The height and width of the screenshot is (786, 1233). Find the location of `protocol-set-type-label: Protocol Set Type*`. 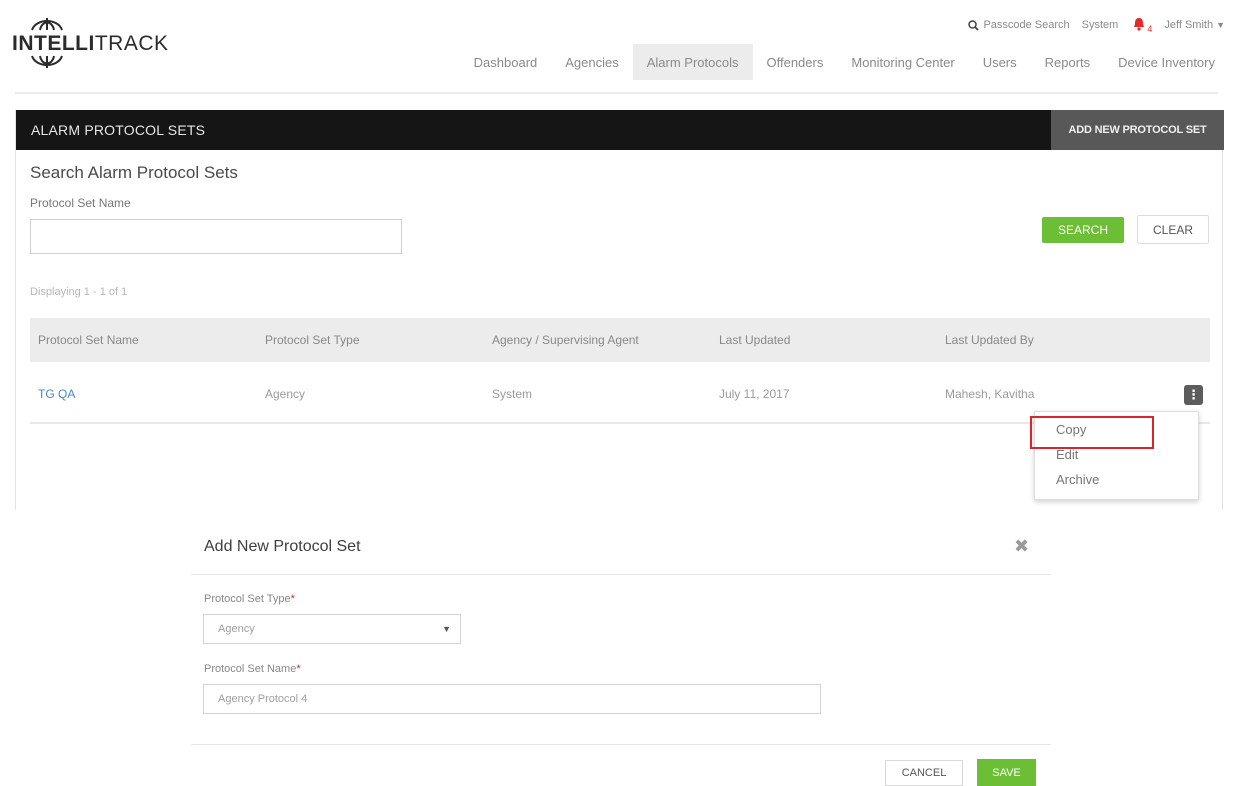

protocol-set-type-label: Protocol Set Type* is located at coordinates (249, 599).